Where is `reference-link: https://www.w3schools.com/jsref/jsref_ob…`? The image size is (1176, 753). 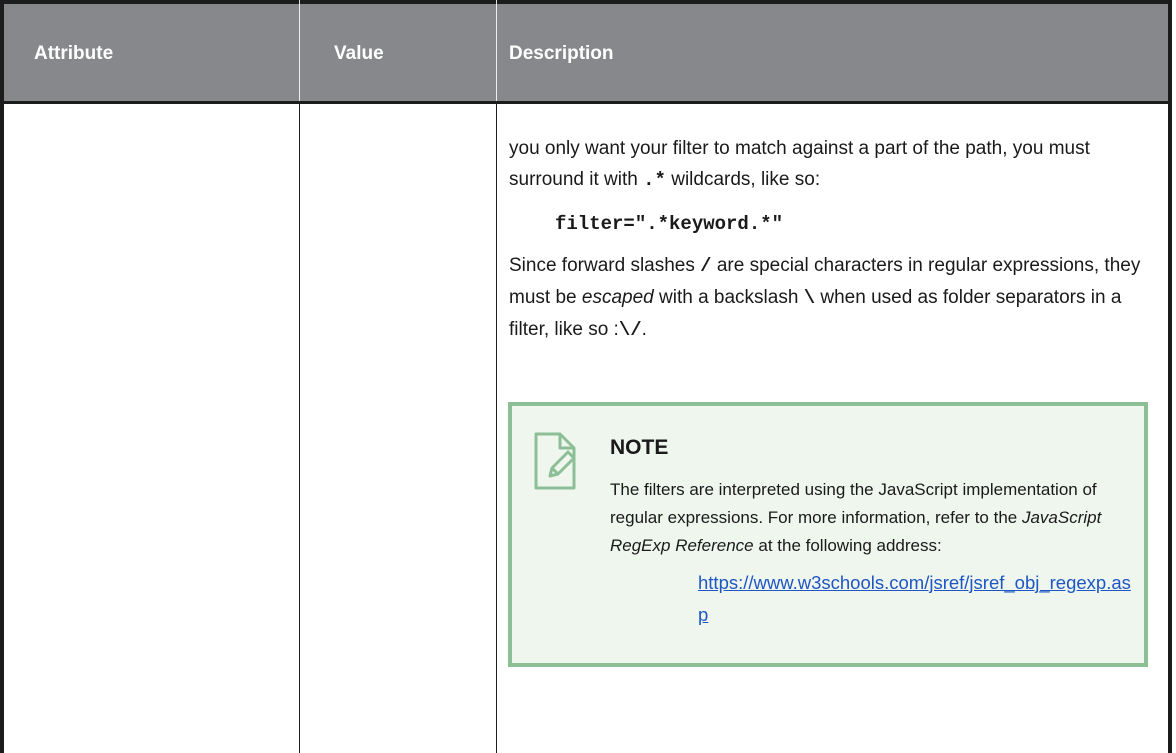 reference-link: https://www.w3schools.com/jsref/jsref_ob… is located at coordinates (918, 599).